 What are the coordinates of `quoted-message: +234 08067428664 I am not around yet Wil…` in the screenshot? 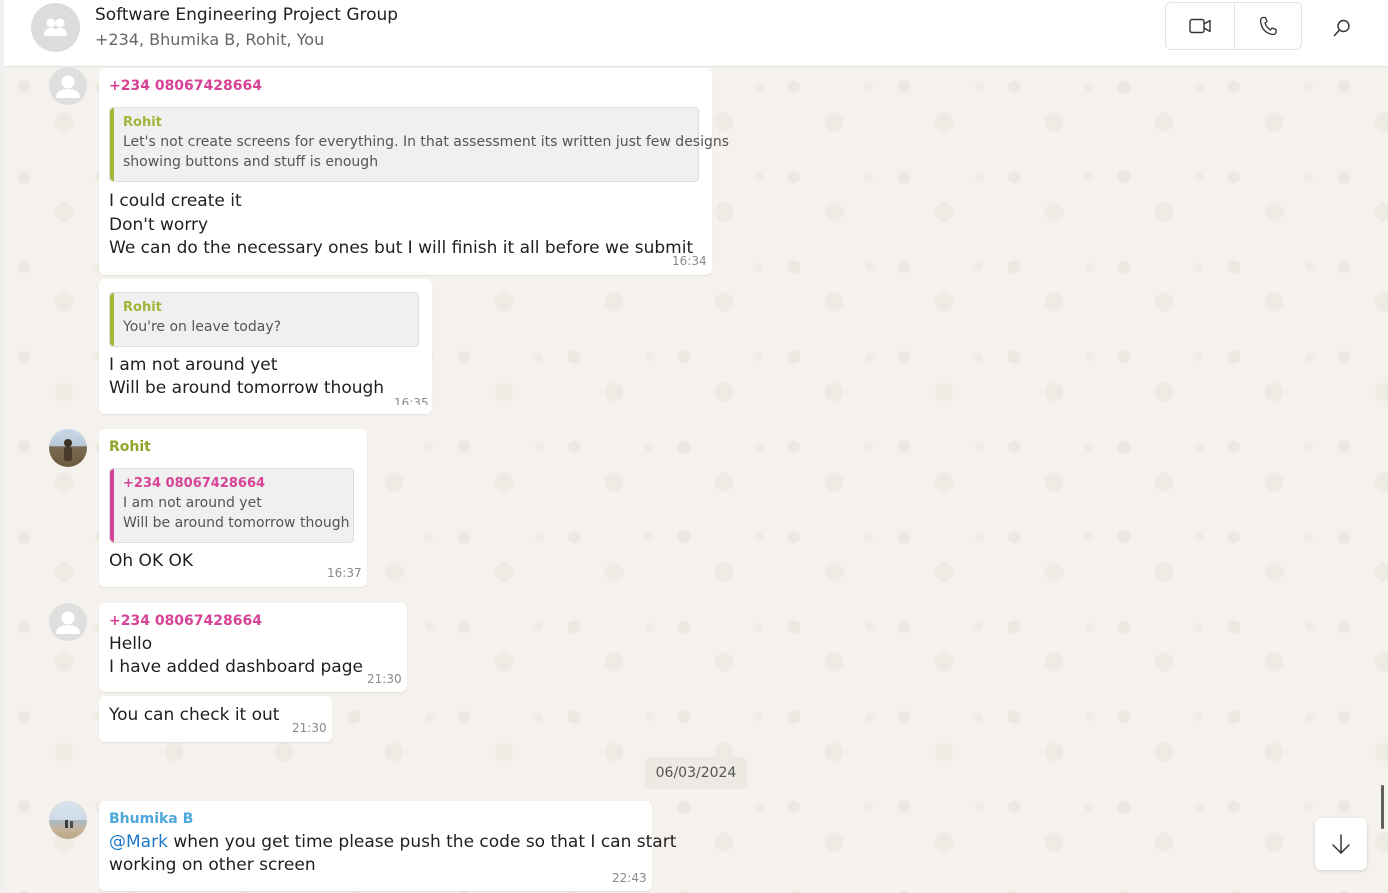 It's located at (231, 505).